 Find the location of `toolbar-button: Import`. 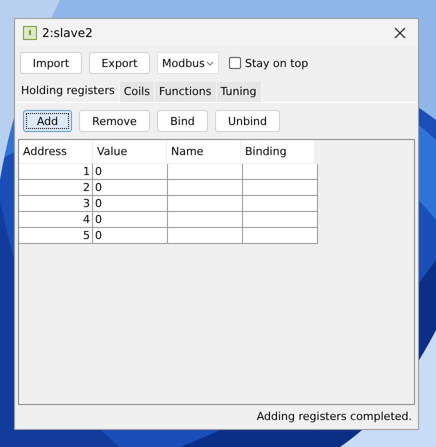

toolbar-button: Import is located at coordinates (51, 63).